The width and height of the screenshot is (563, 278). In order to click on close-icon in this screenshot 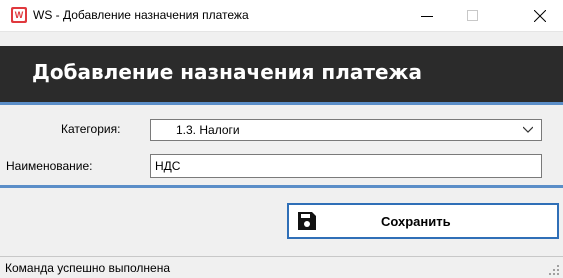, I will do `click(540, 16)`.